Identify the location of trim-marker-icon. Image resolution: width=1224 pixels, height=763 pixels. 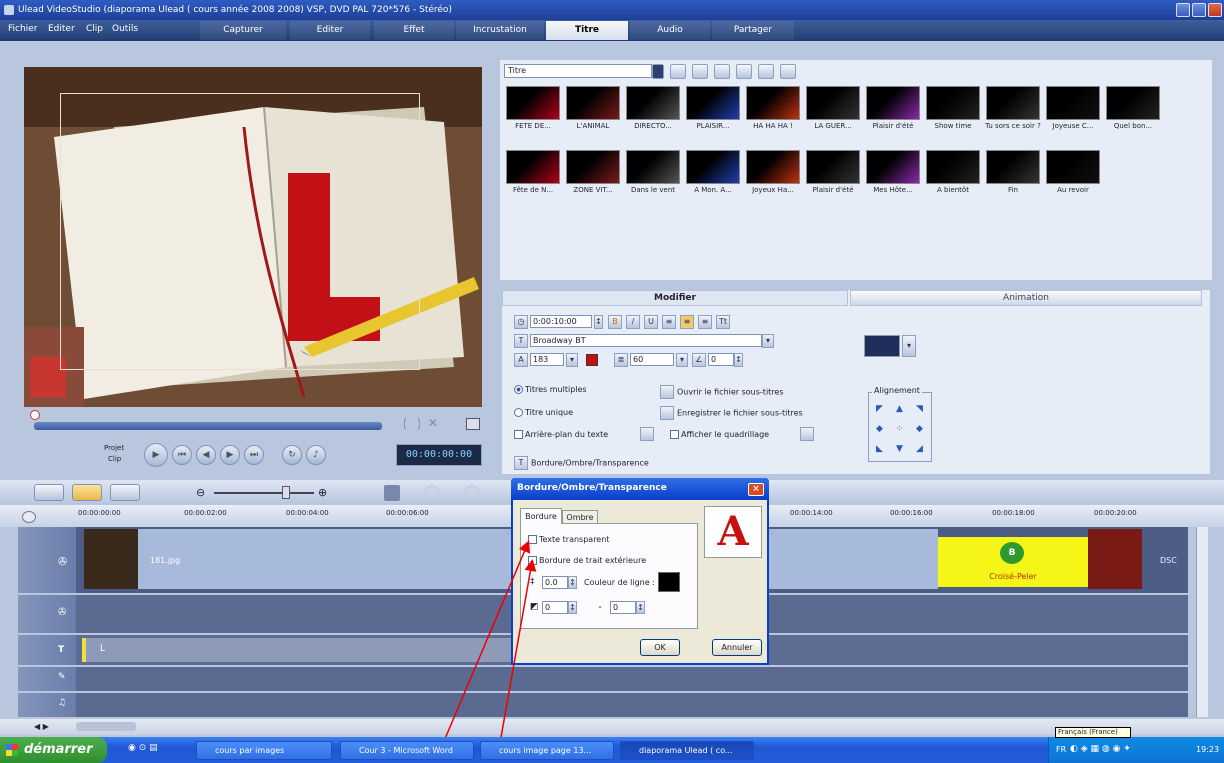
(35, 415).